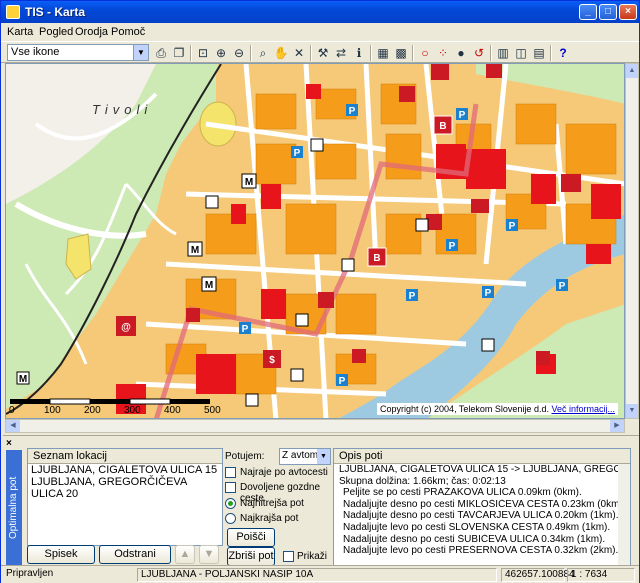 The width and height of the screenshot is (640, 583). What do you see at coordinates (203, 53) in the screenshot?
I see `zoom-window-icon: ⊡` at bounding box center [203, 53].